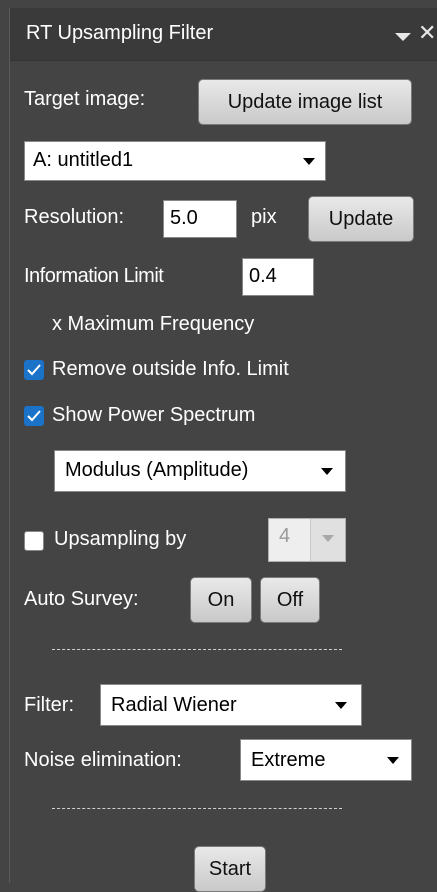 Image resolution: width=437 pixels, height=892 pixels. Describe the element at coordinates (170, 369) in the screenshot. I see `remove-outside-label: Remove outside Info. Limit` at that location.